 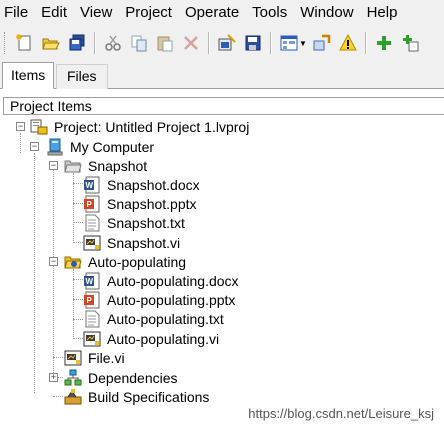 What do you see at coordinates (55, 13) in the screenshot?
I see `menu-edit: Edit` at bounding box center [55, 13].